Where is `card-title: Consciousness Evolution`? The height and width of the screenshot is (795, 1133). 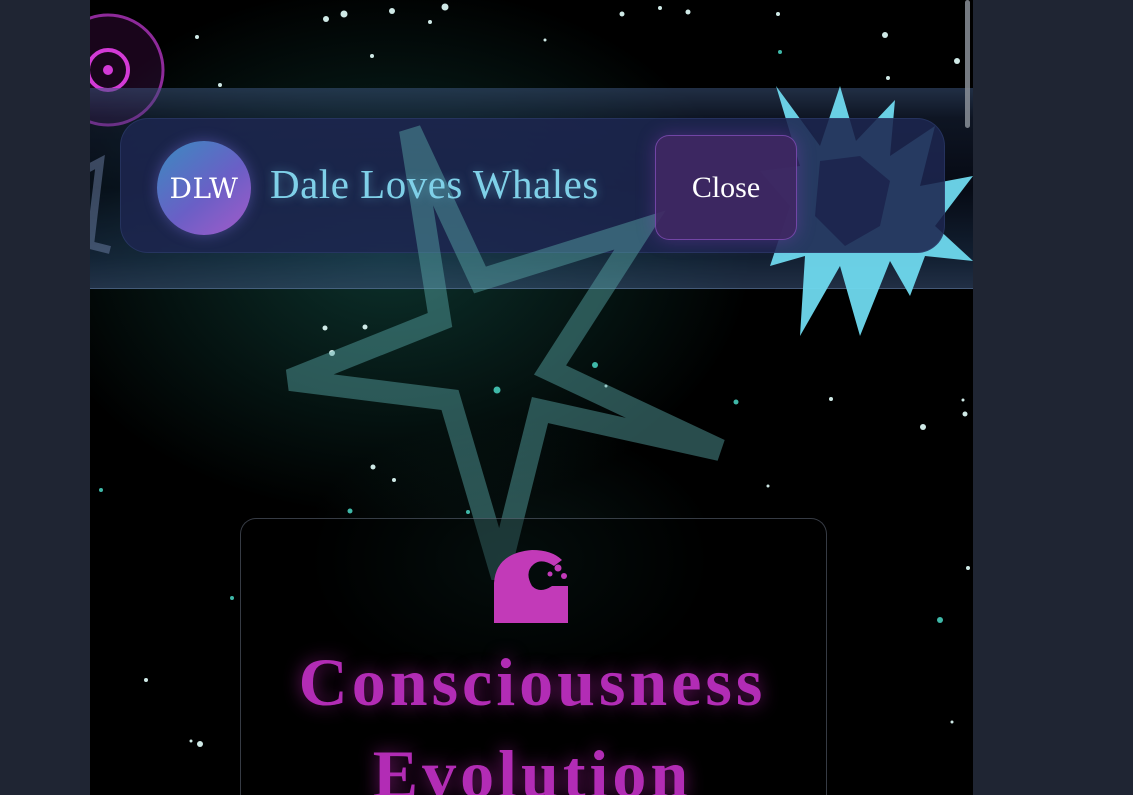 card-title: Consciousness Evolution is located at coordinates (532, 715).